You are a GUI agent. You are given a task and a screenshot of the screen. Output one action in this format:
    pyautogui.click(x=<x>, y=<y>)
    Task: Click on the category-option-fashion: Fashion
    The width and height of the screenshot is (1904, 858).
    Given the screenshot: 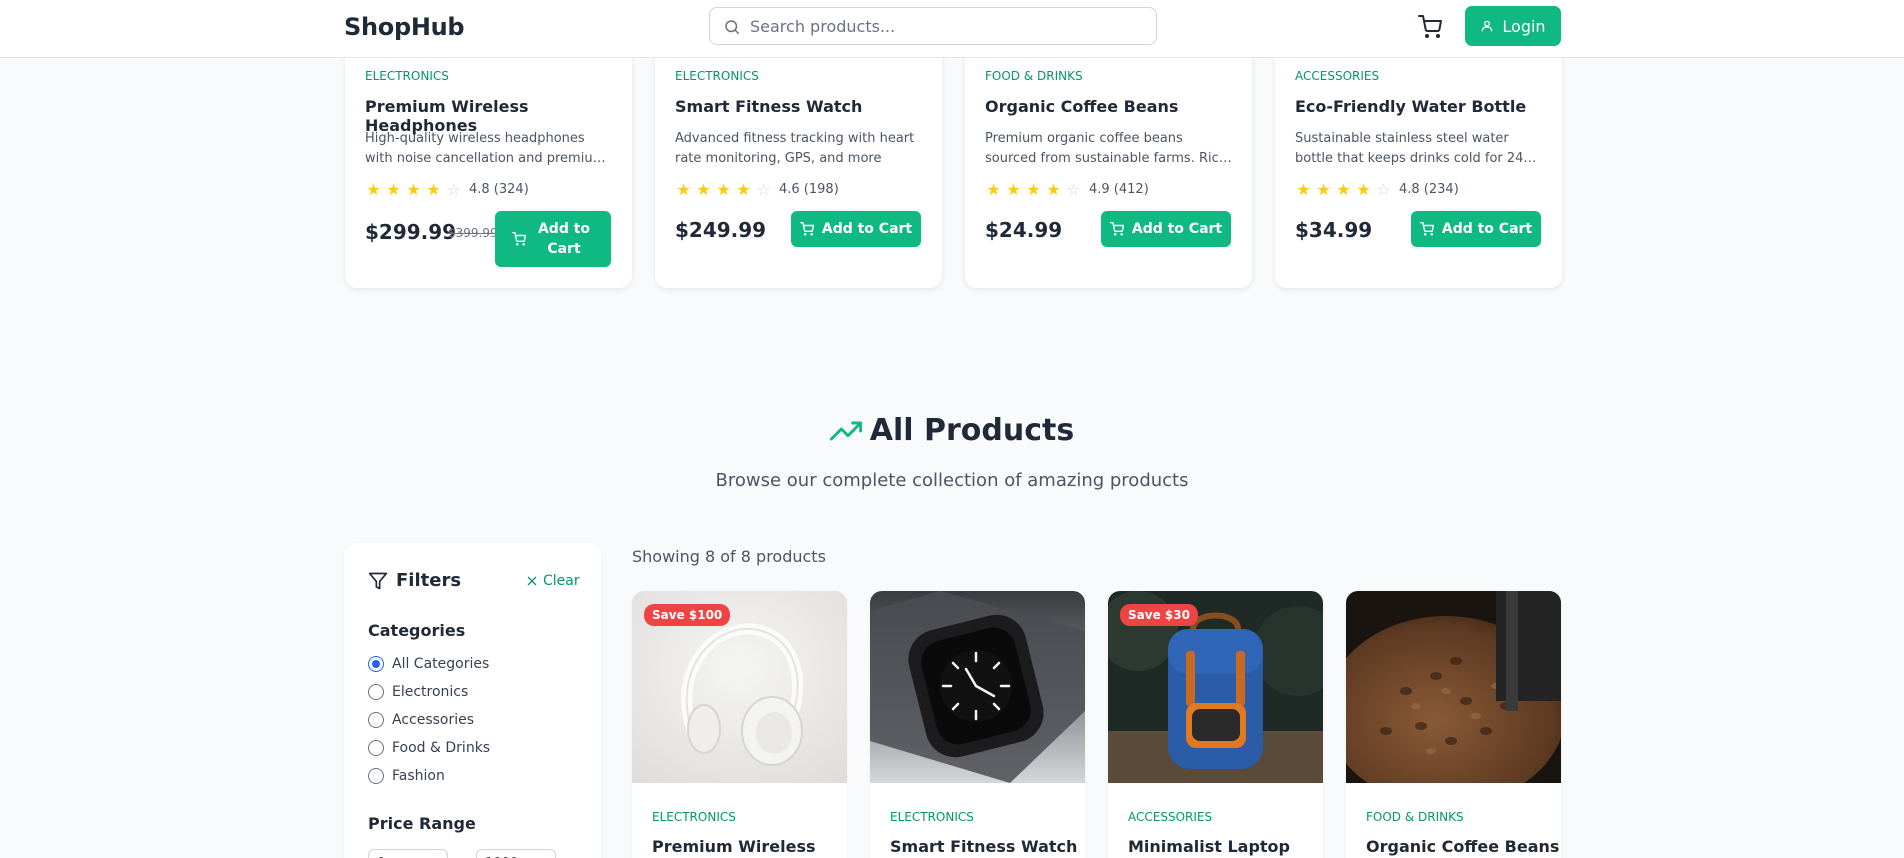 What is the action you would take?
    pyautogui.click(x=406, y=776)
    